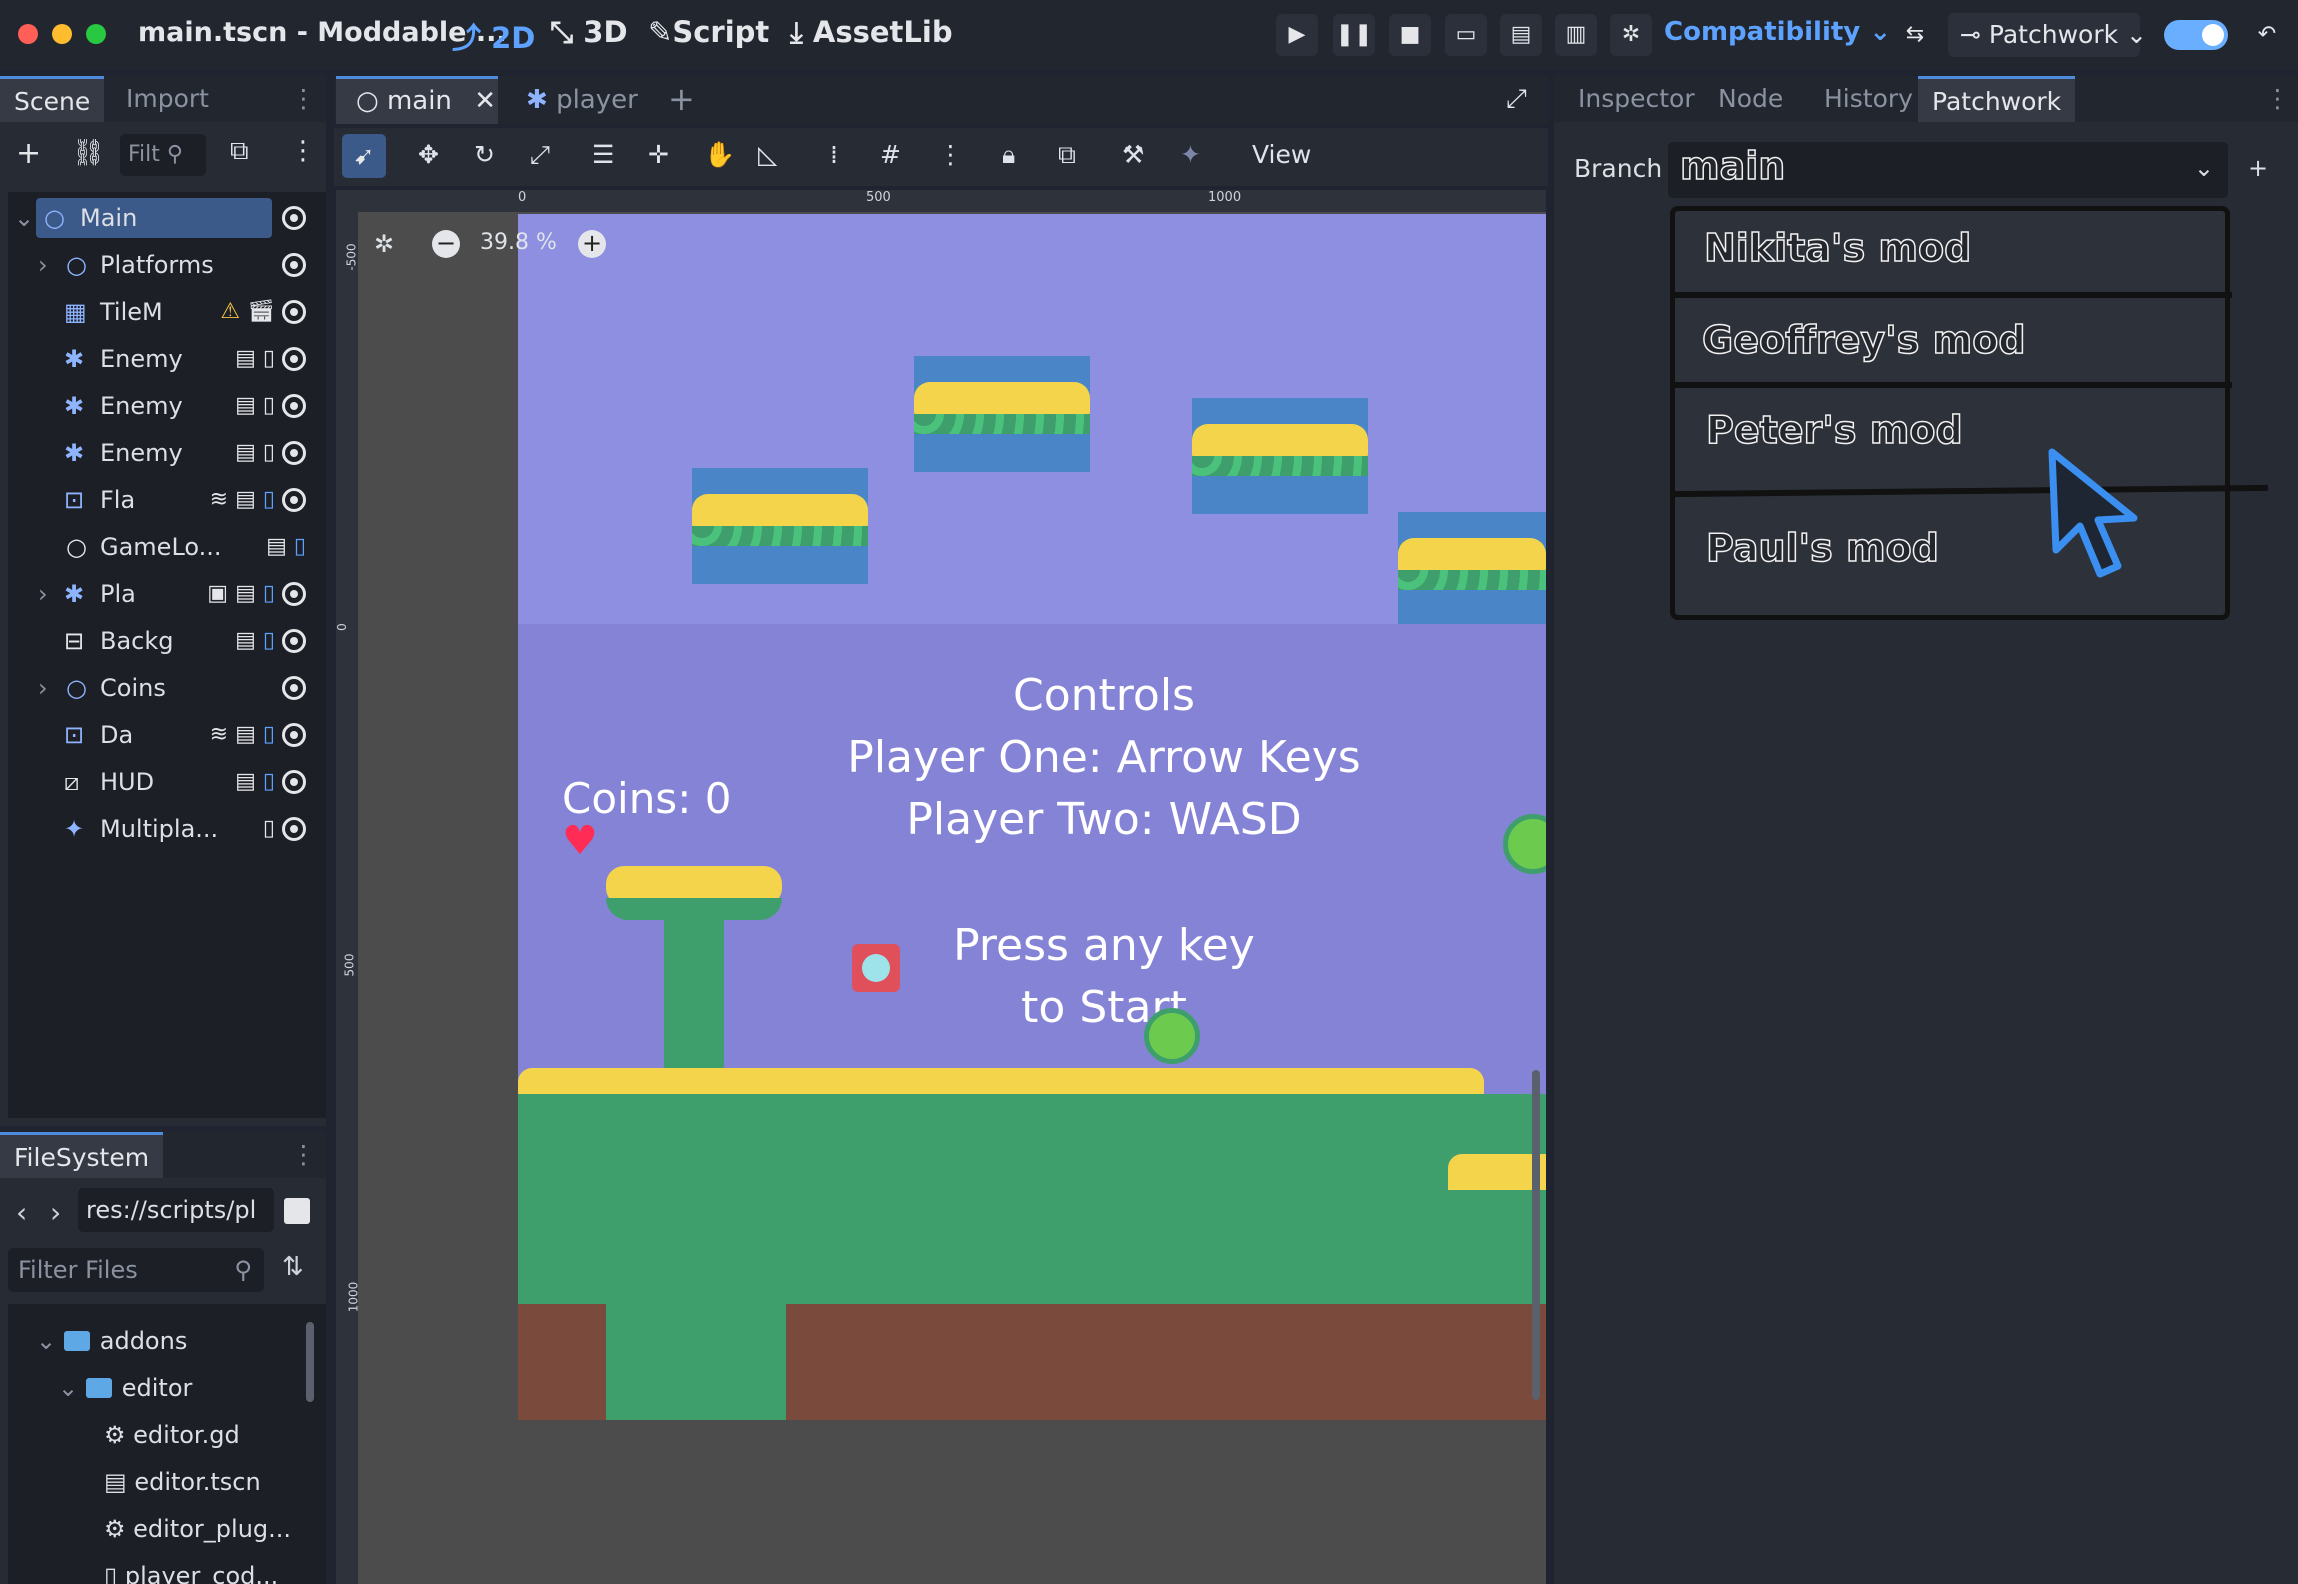  I want to click on vcs-toggle, so click(2196, 35).